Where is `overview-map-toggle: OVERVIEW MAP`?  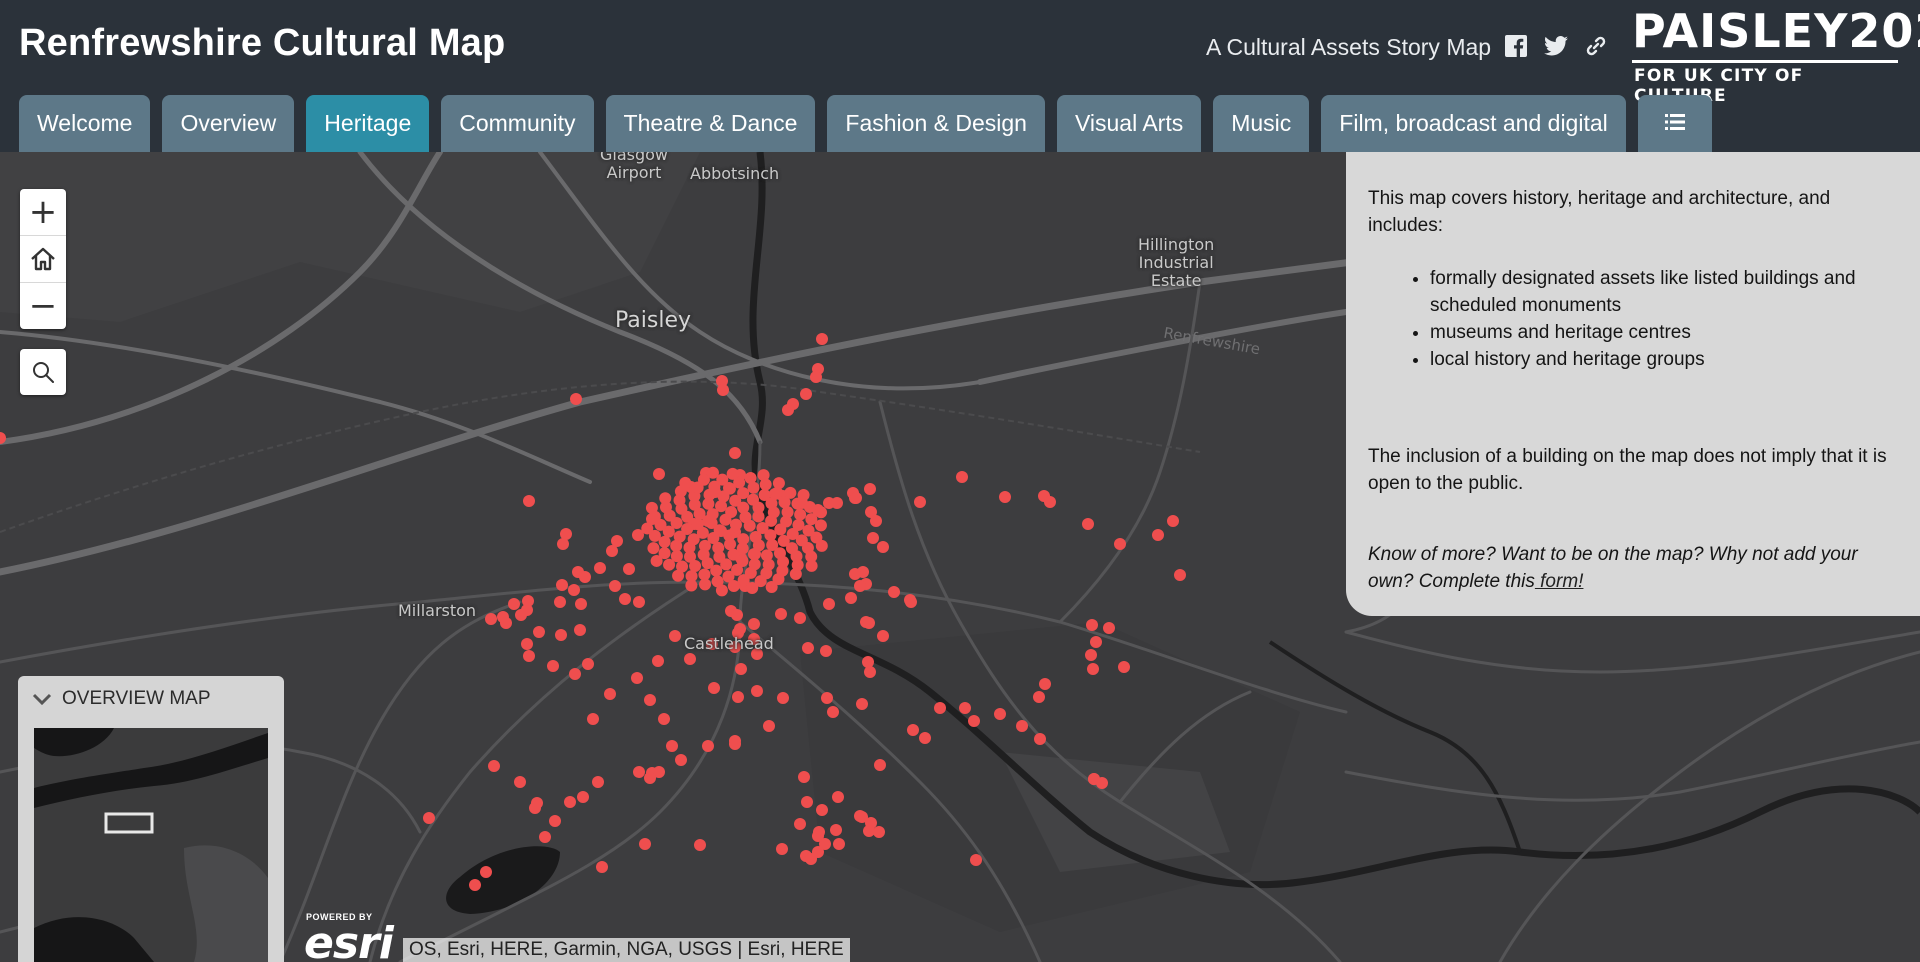 overview-map-toggle: OVERVIEW MAP is located at coordinates (121, 699).